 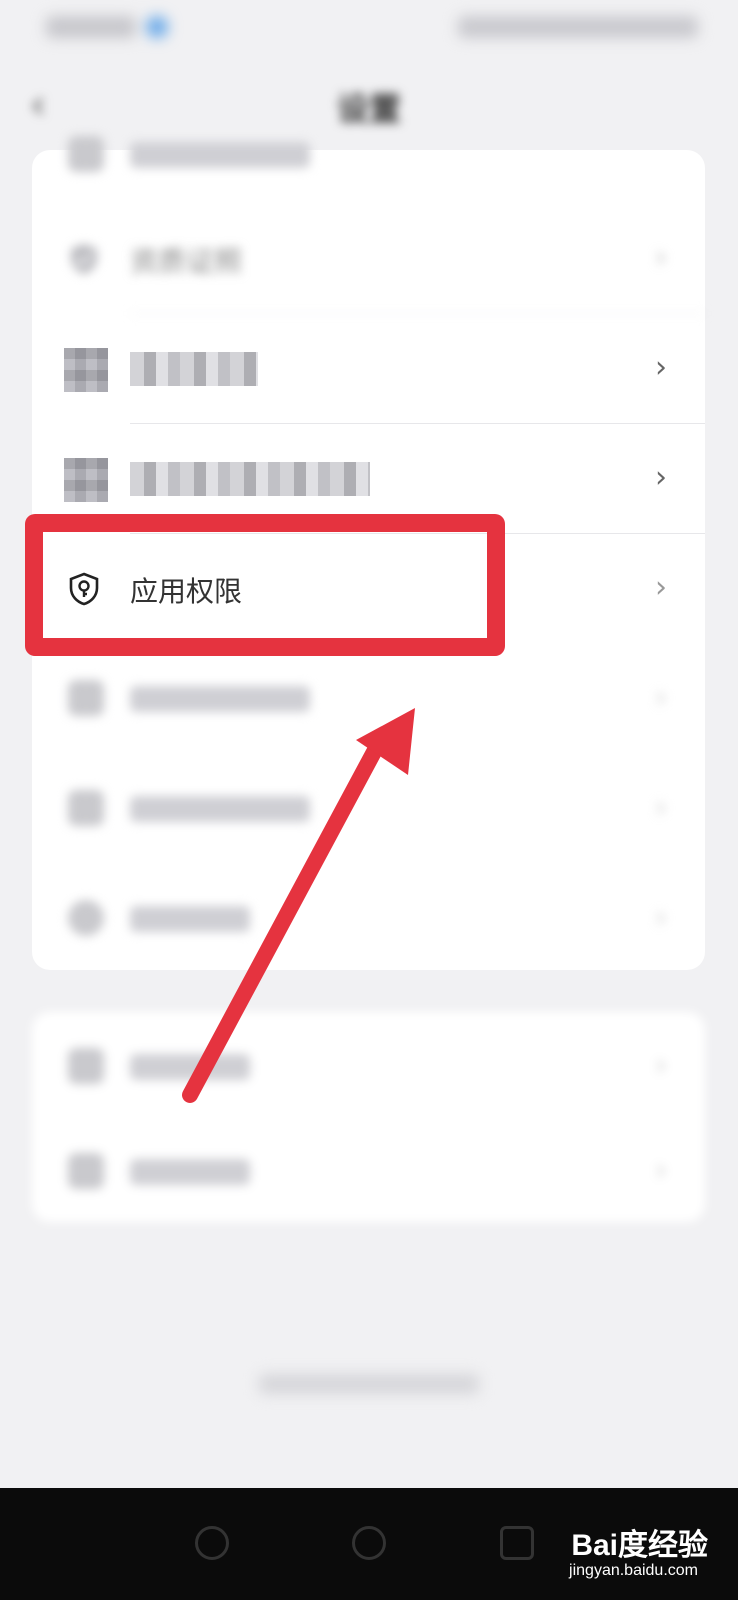 I want to click on footer-note, so click(x=369, y=1387).